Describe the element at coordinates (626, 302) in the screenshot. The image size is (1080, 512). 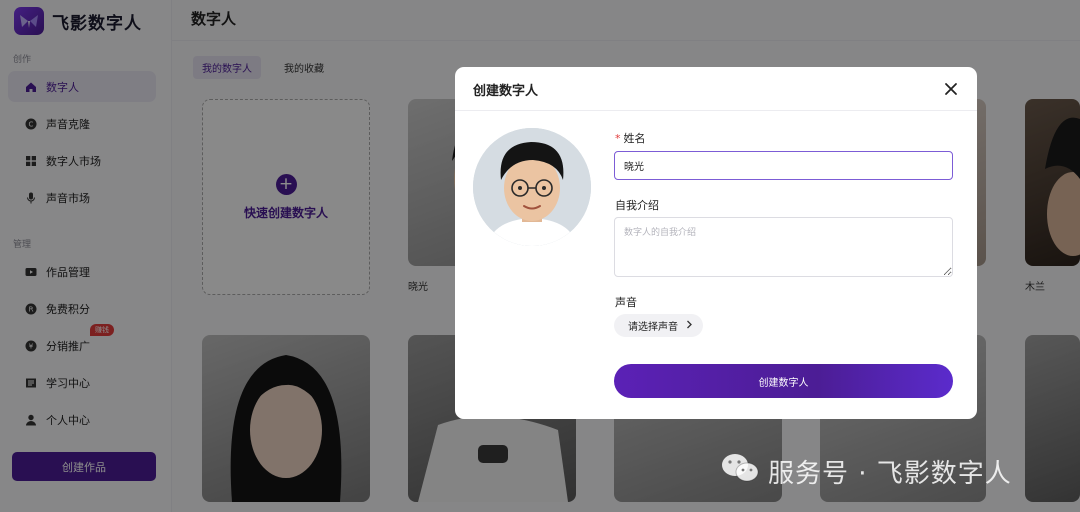
I see `voice-label: 声音` at that location.